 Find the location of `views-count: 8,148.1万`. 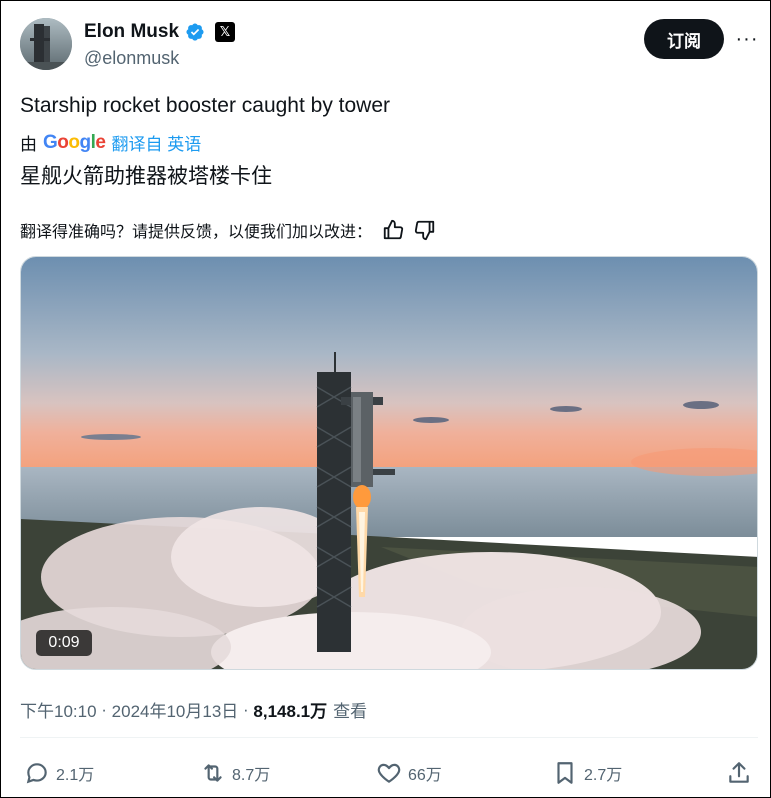

views-count: 8,148.1万 is located at coordinates (290, 711).